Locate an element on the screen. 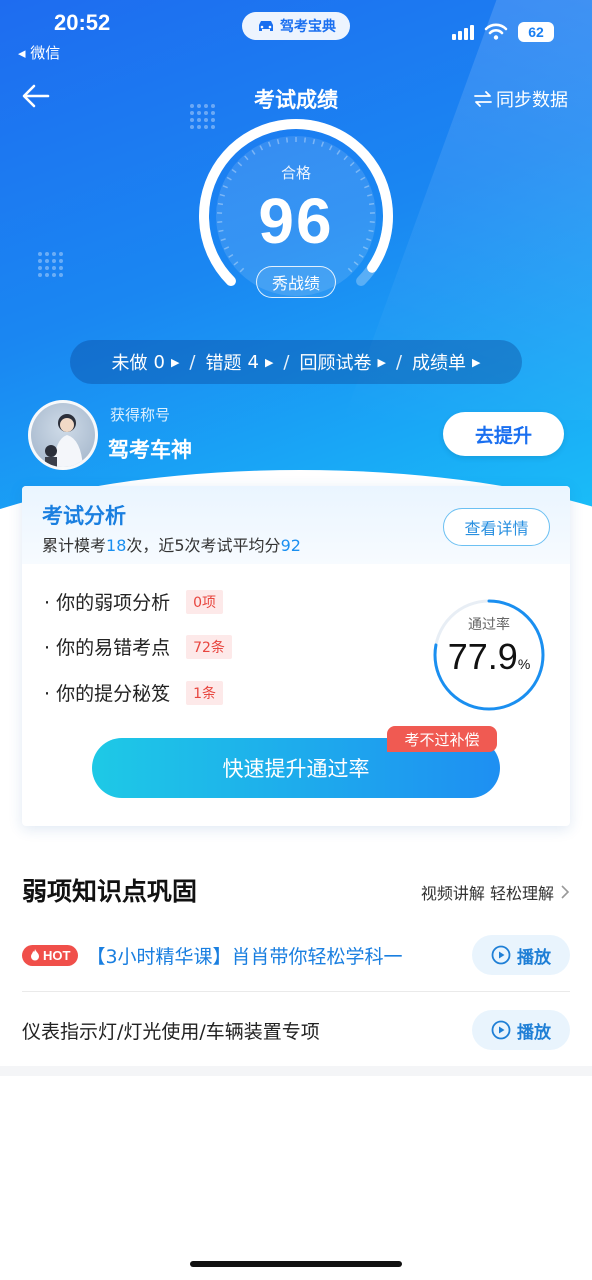 The height and width of the screenshot is (1280, 592). score-status: 合格 is located at coordinates (295, 173).